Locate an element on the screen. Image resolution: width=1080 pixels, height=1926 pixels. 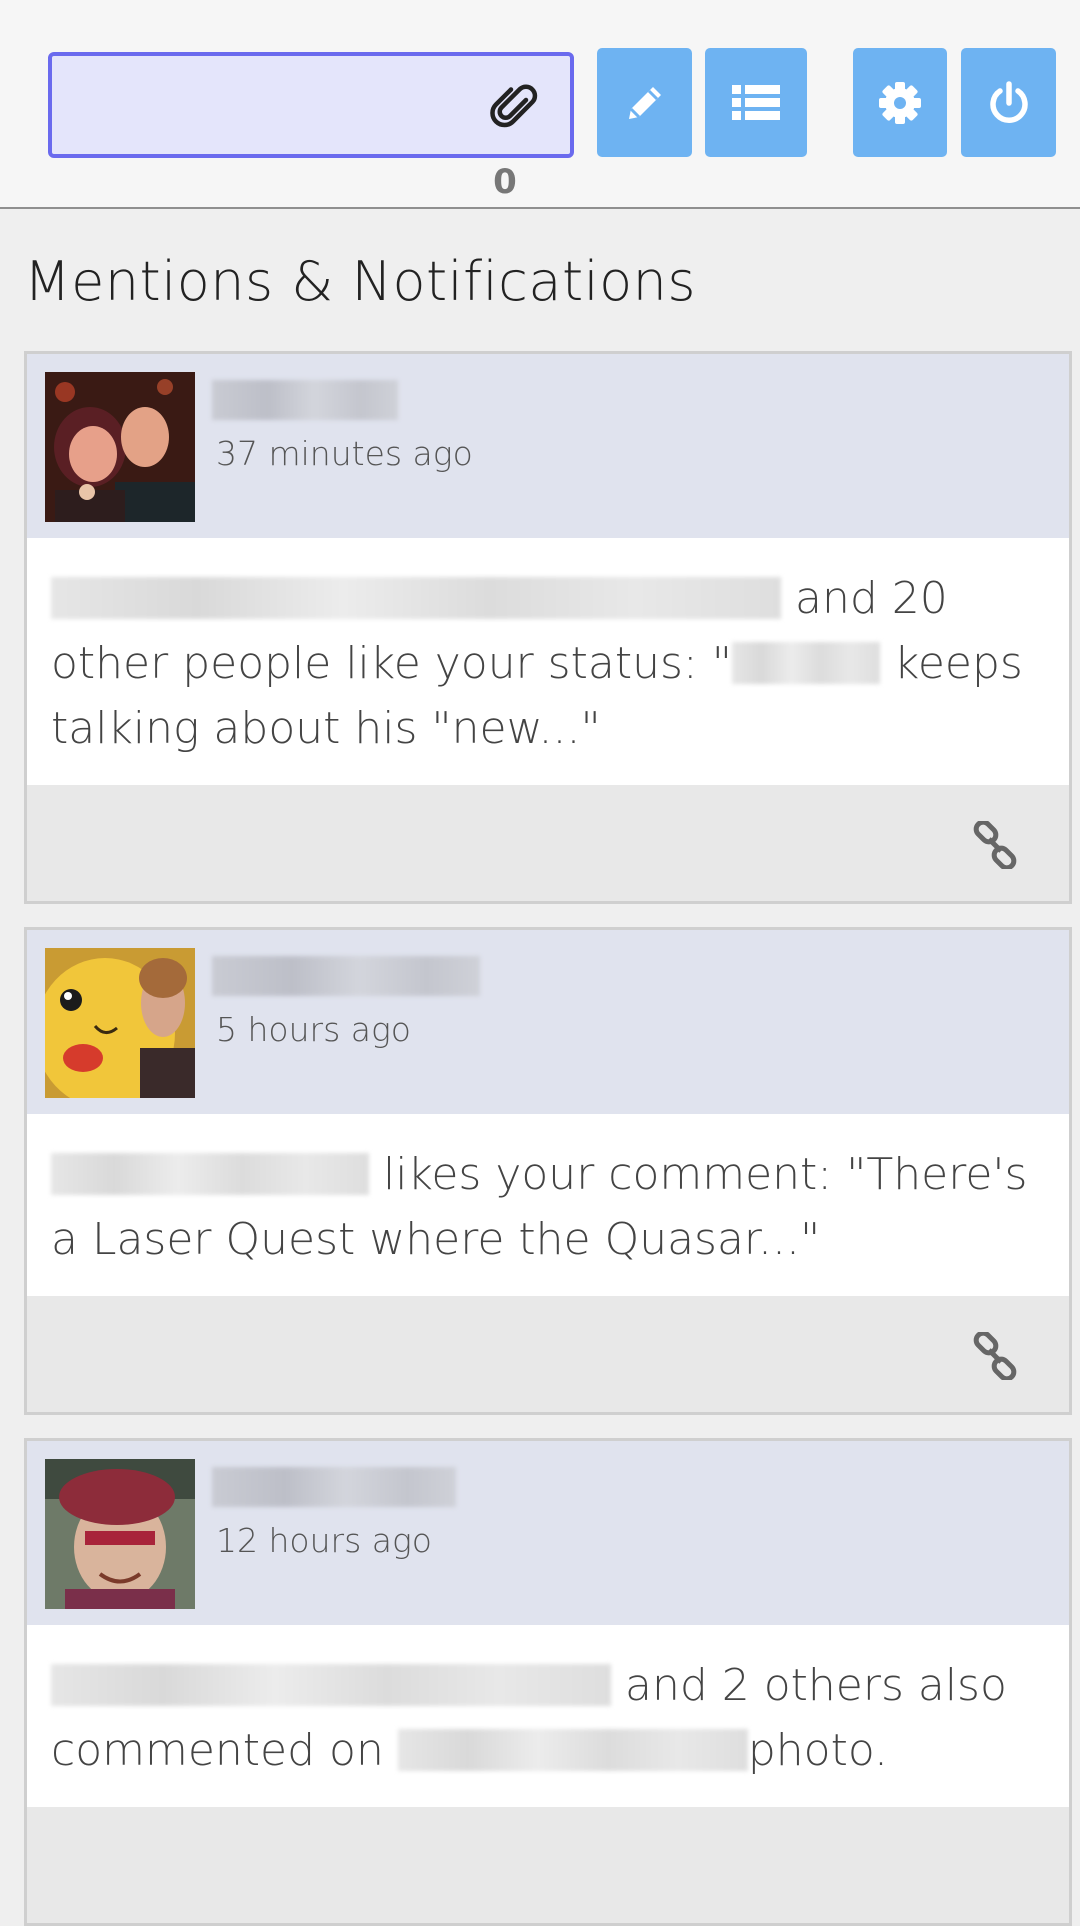
power-icon is located at coordinates (1008, 101).